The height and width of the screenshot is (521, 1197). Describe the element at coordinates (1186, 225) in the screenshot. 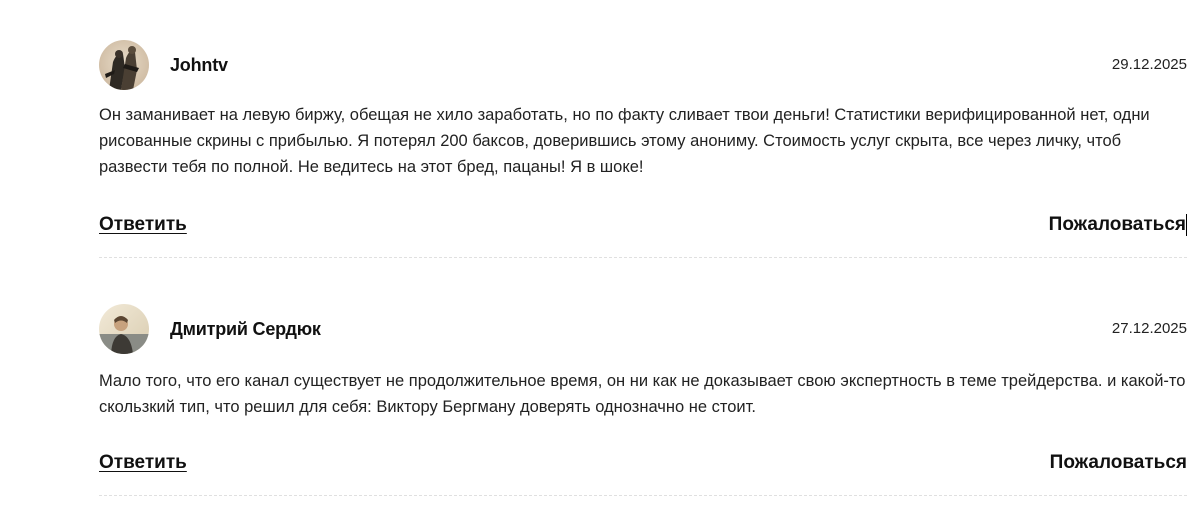

I see `text-cursor` at that location.